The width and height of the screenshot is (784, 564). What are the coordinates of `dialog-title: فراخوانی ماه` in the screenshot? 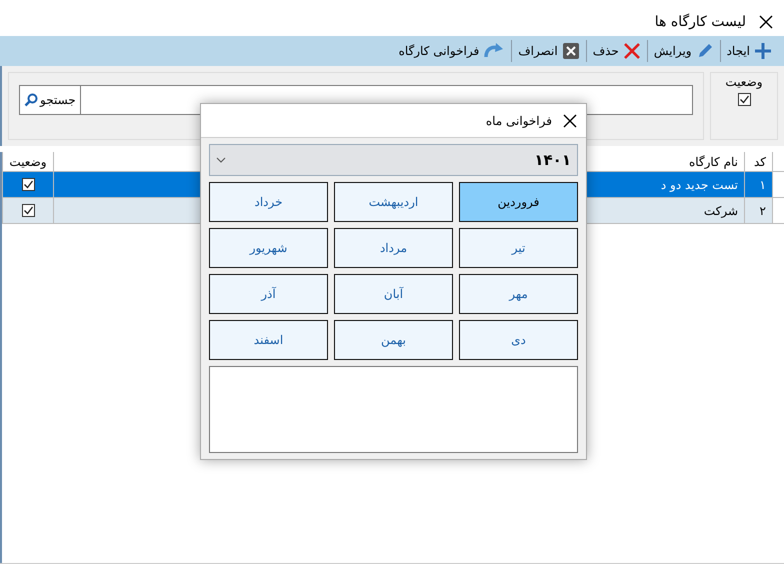 It's located at (519, 121).